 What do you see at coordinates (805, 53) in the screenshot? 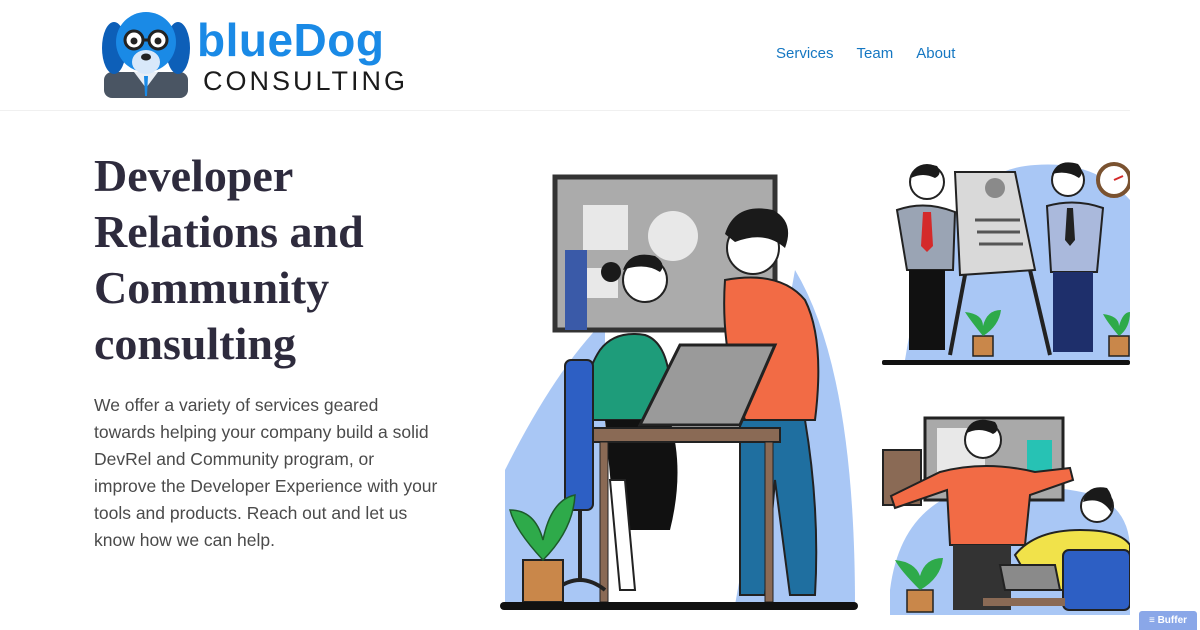
I see `nav-link-services: Services` at bounding box center [805, 53].